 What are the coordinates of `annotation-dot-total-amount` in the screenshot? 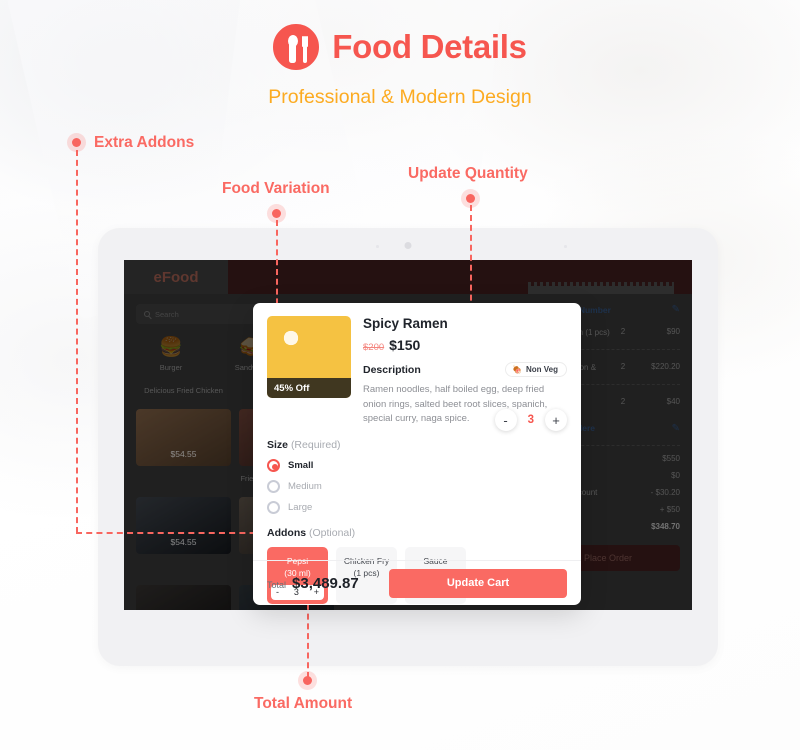 It's located at (307, 680).